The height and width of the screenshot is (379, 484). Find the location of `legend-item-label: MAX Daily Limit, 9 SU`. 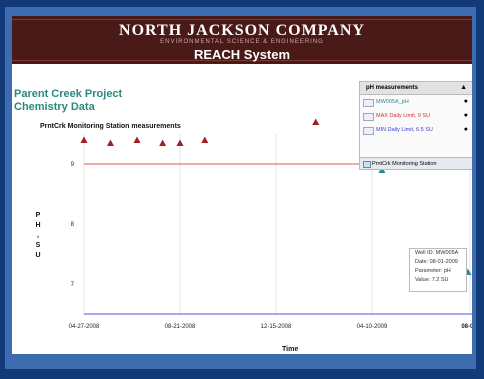

legend-item-label: MAX Daily Limit, 9 SU is located at coordinates (403, 116).